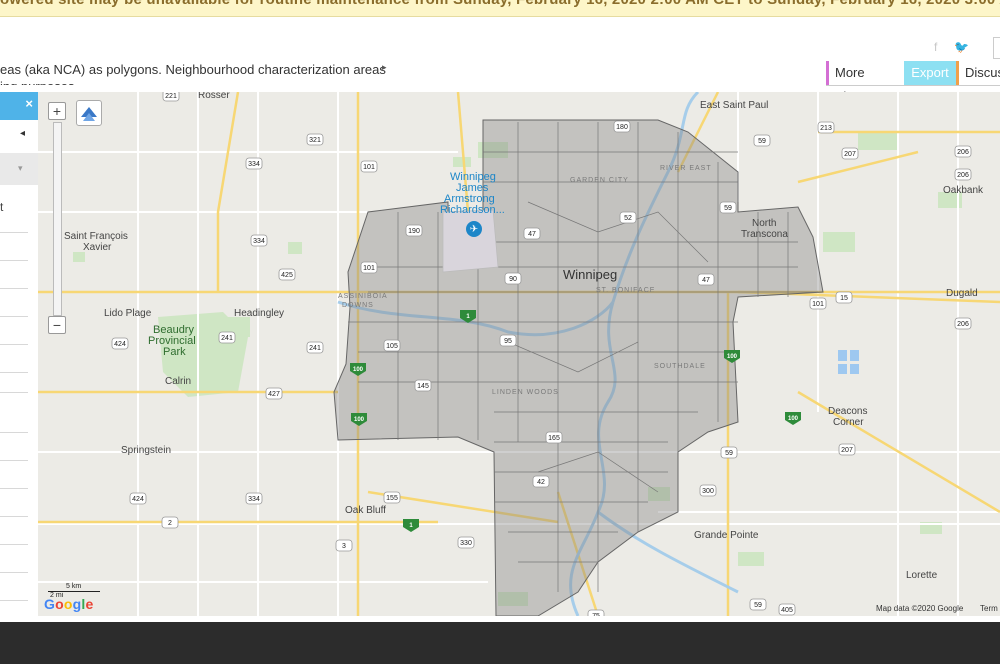 The image size is (1000, 664). I want to click on chevron-down-icon: ▾, so click(20, 168).